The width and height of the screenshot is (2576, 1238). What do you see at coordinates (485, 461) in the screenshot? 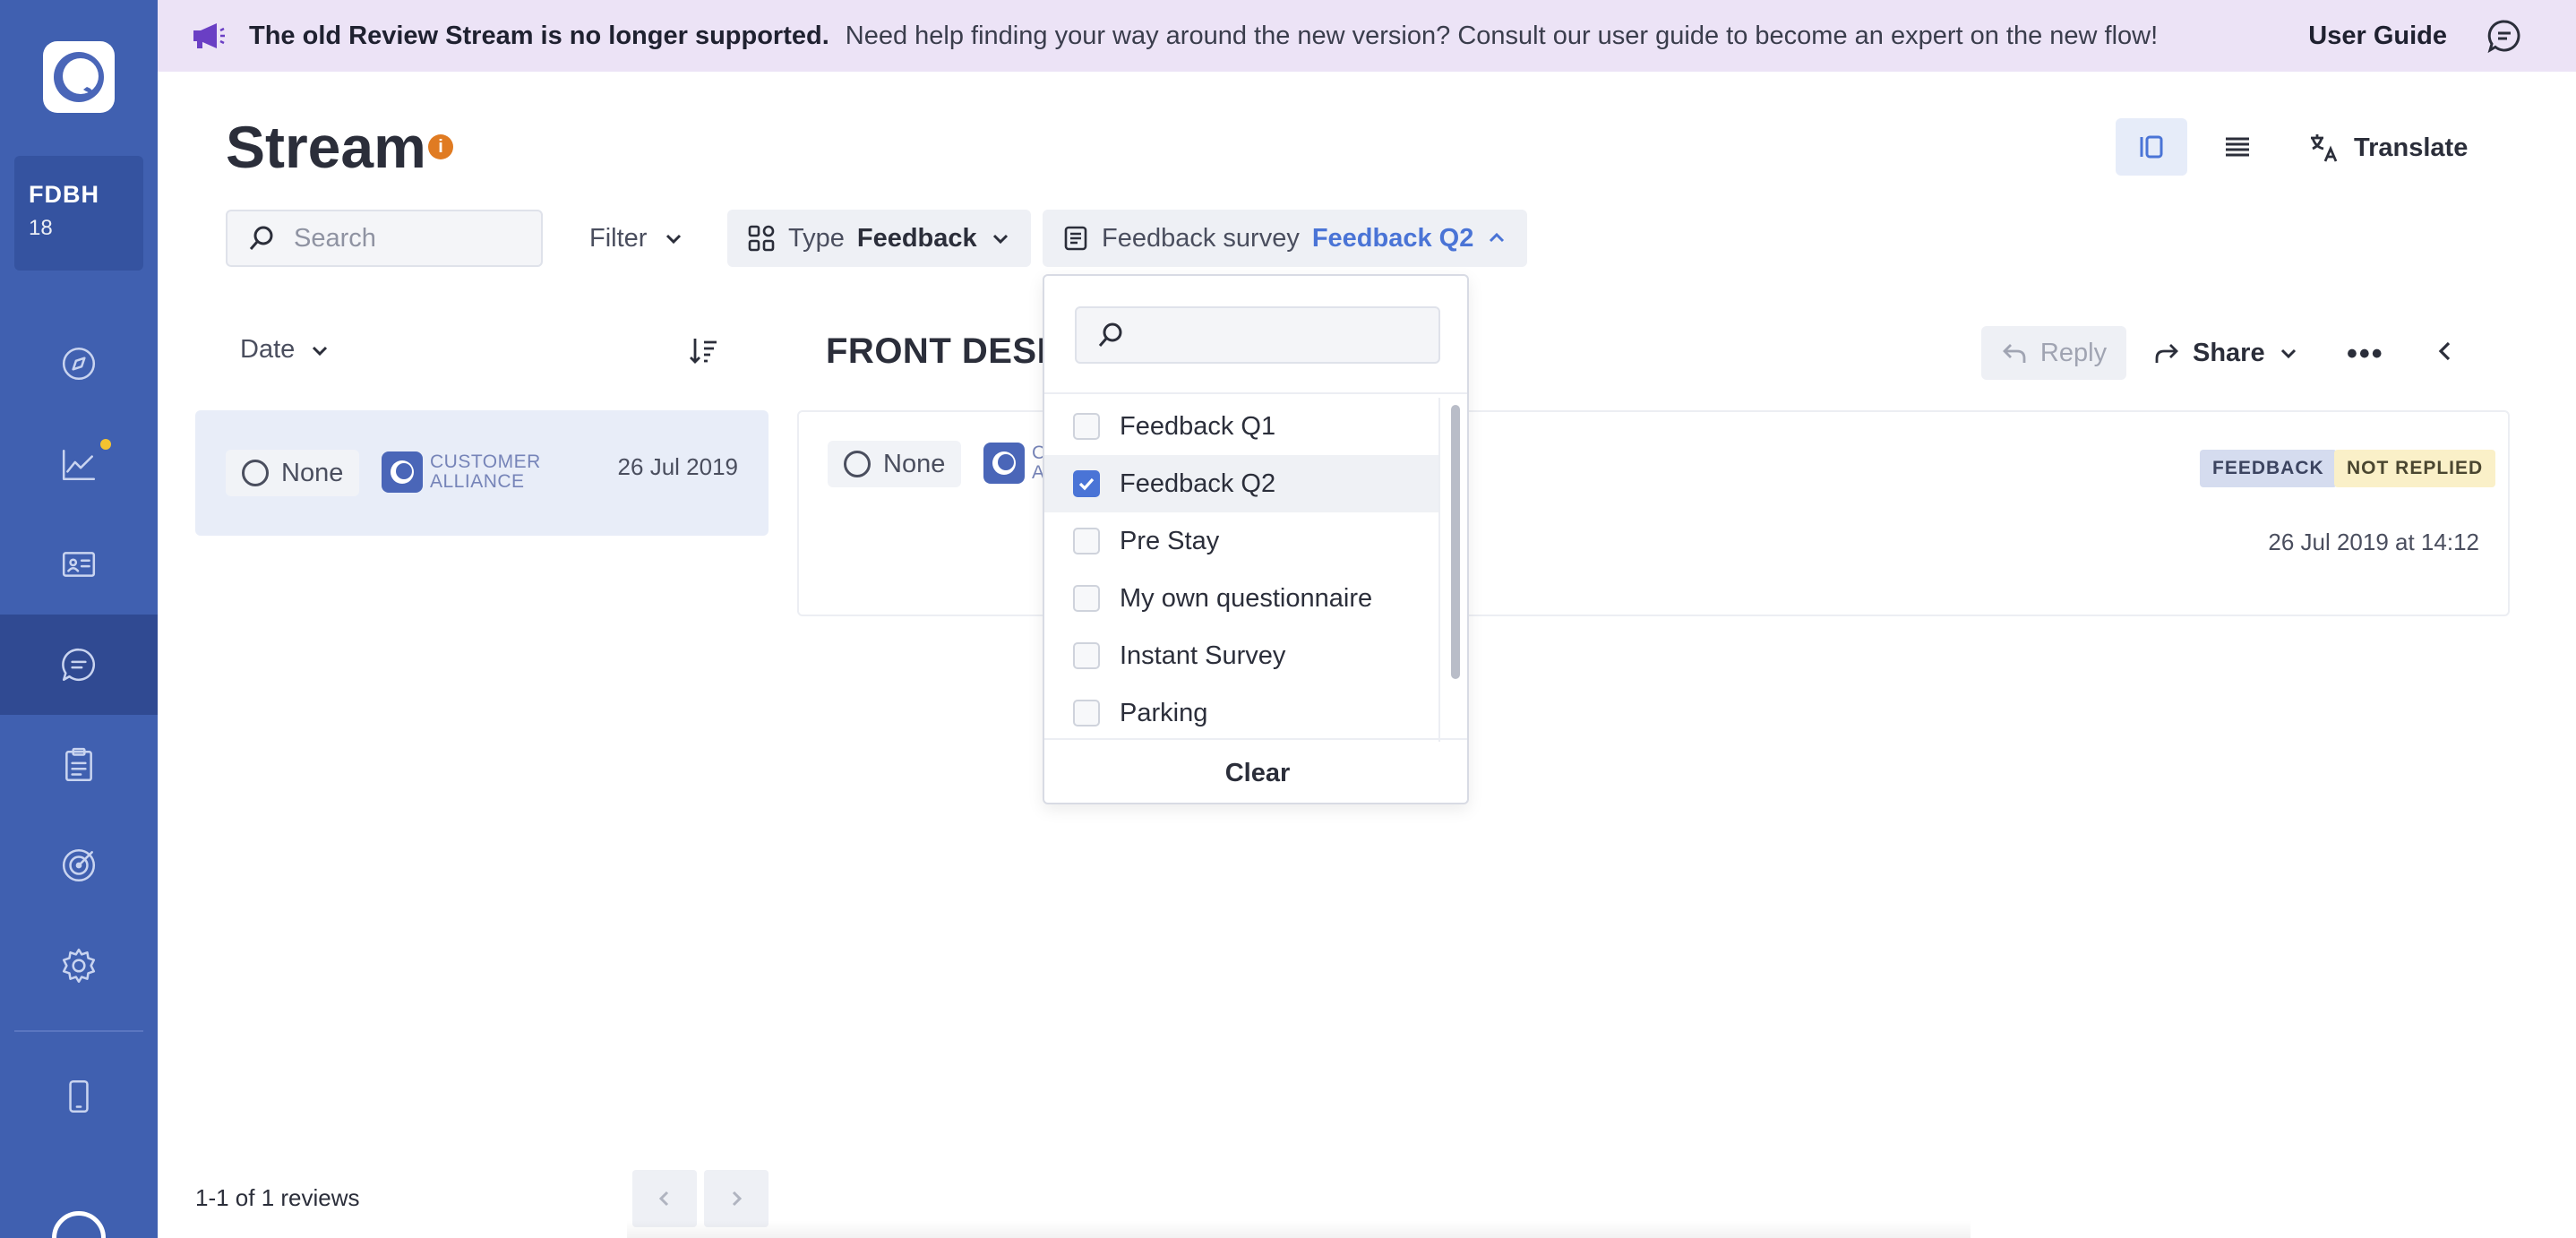
I see `brand-line-1: CUSTOMER` at bounding box center [485, 461].